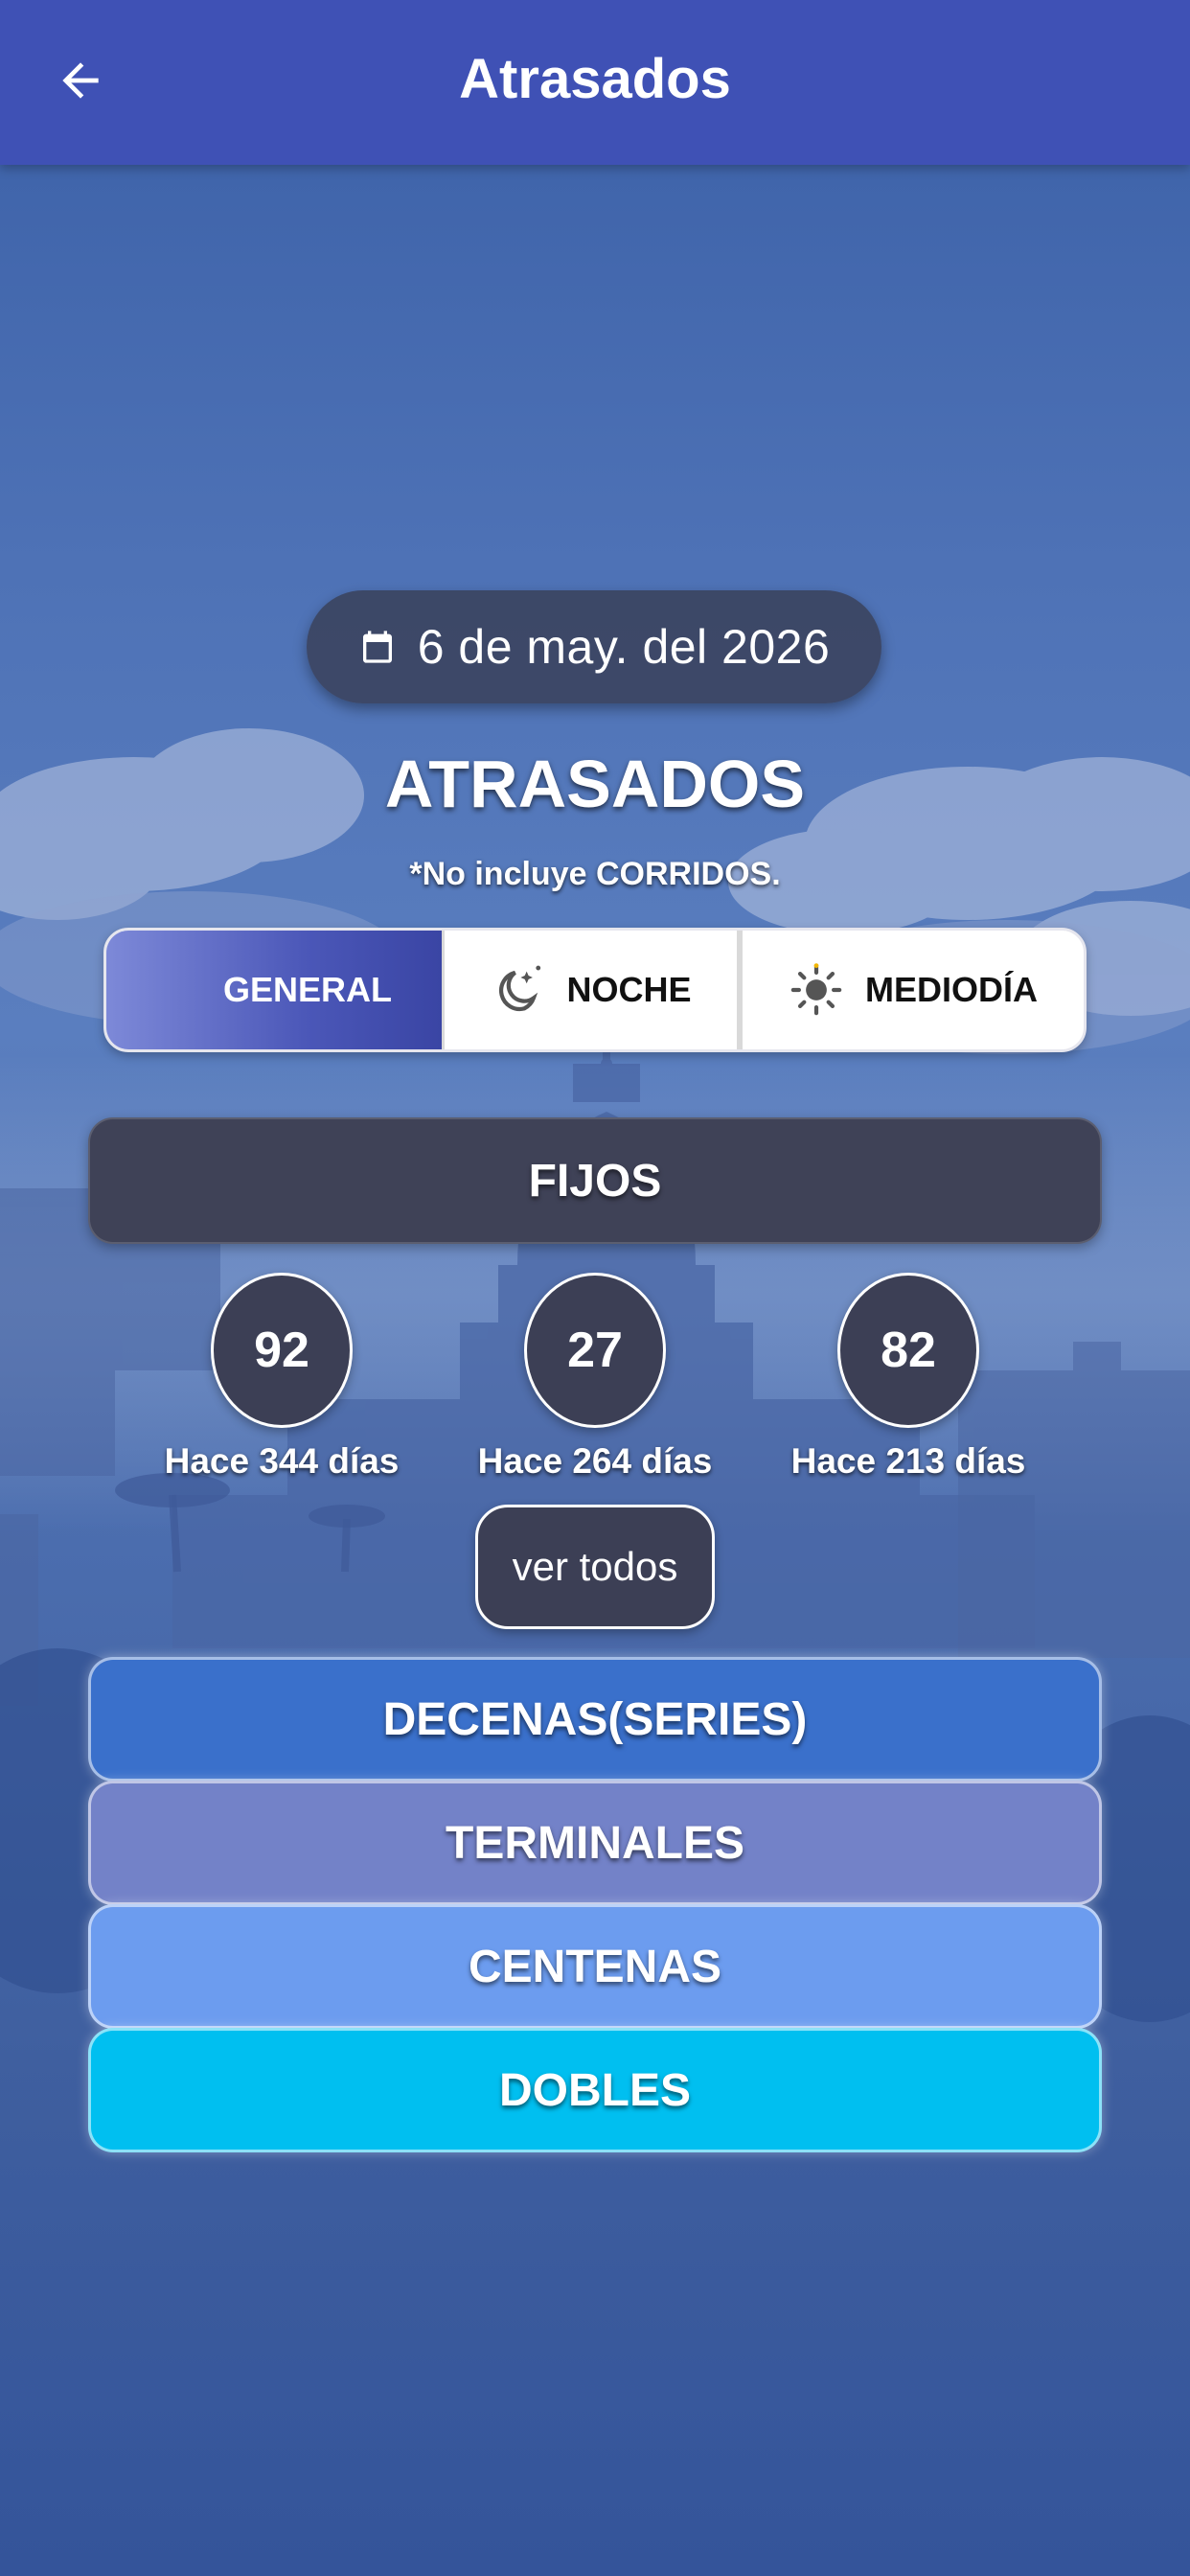 The image size is (1190, 2576). I want to click on fijo-item: 82 Hace 213 días, so click(909, 1377).